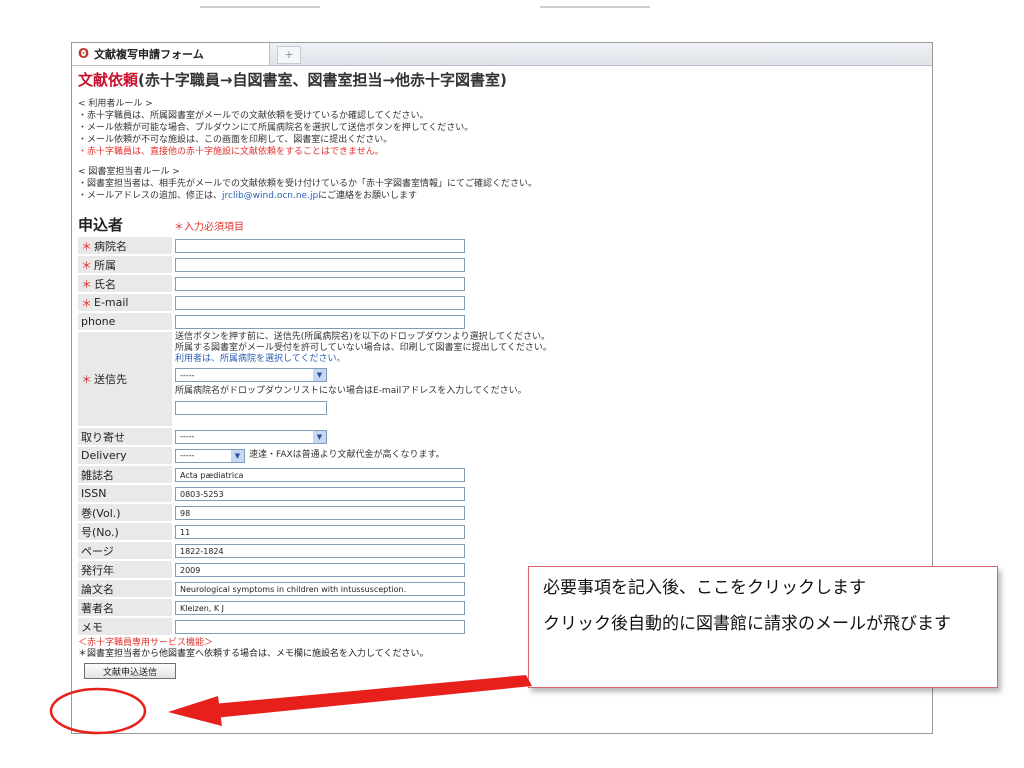  Describe the element at coordinates (130, 671) in the screenshot. I see `submit-request-button: 文献申込送信` at that location.